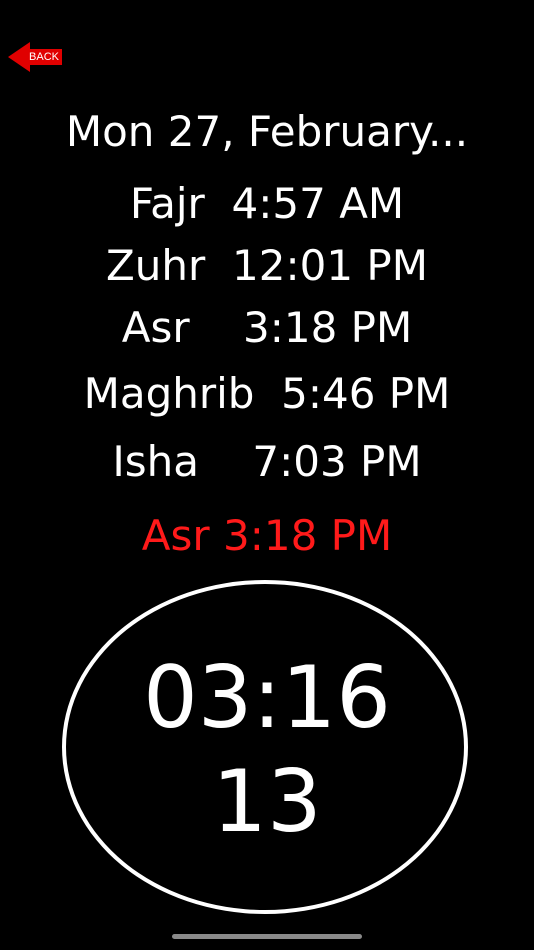  What do you see at coordinates (267, 461) in the screenshot?
I see `prayer-row-isha: Isha 7:03 PM` at bounding box center [267, 461].